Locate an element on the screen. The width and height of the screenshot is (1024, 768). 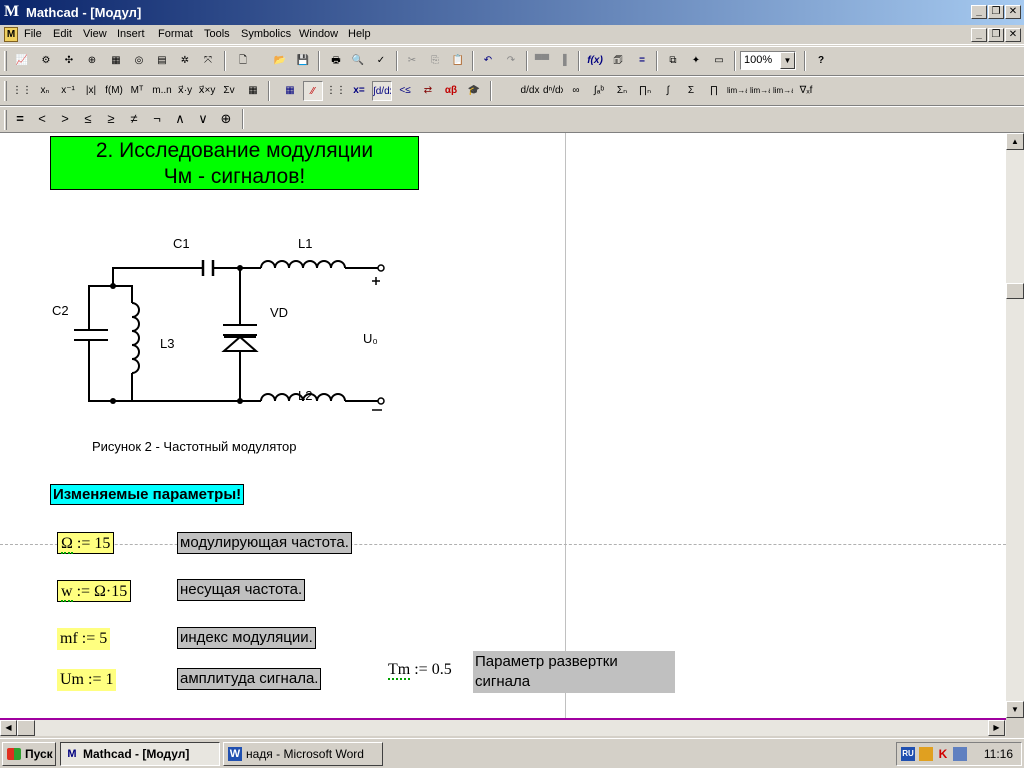
redo-icon: ↷ is located at coordinates (511, 61).